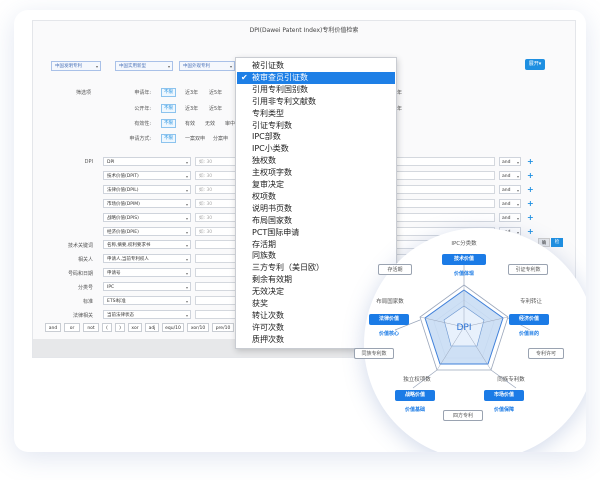  What do you see at coordinates (415, 395) in the screenshot?
I see `tag-strategic-value: 战略价值` at bounding box center [415, 395].